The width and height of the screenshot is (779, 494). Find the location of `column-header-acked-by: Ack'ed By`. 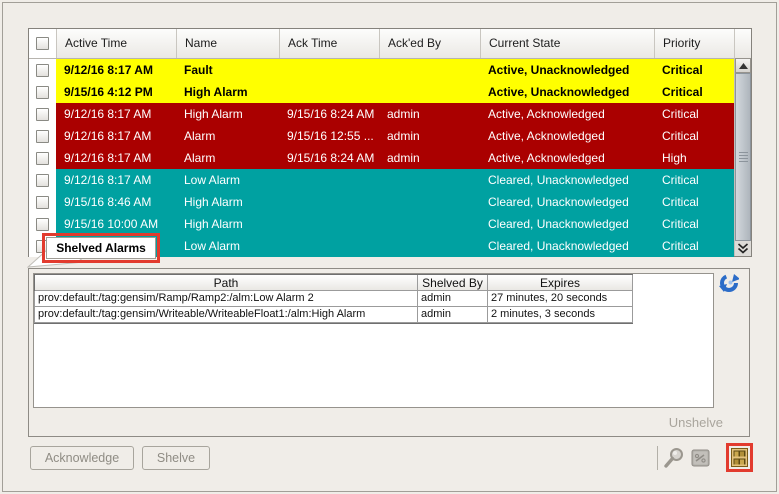

column-header-acked-by: Ack'ed By is located at coordinates (430, 43).